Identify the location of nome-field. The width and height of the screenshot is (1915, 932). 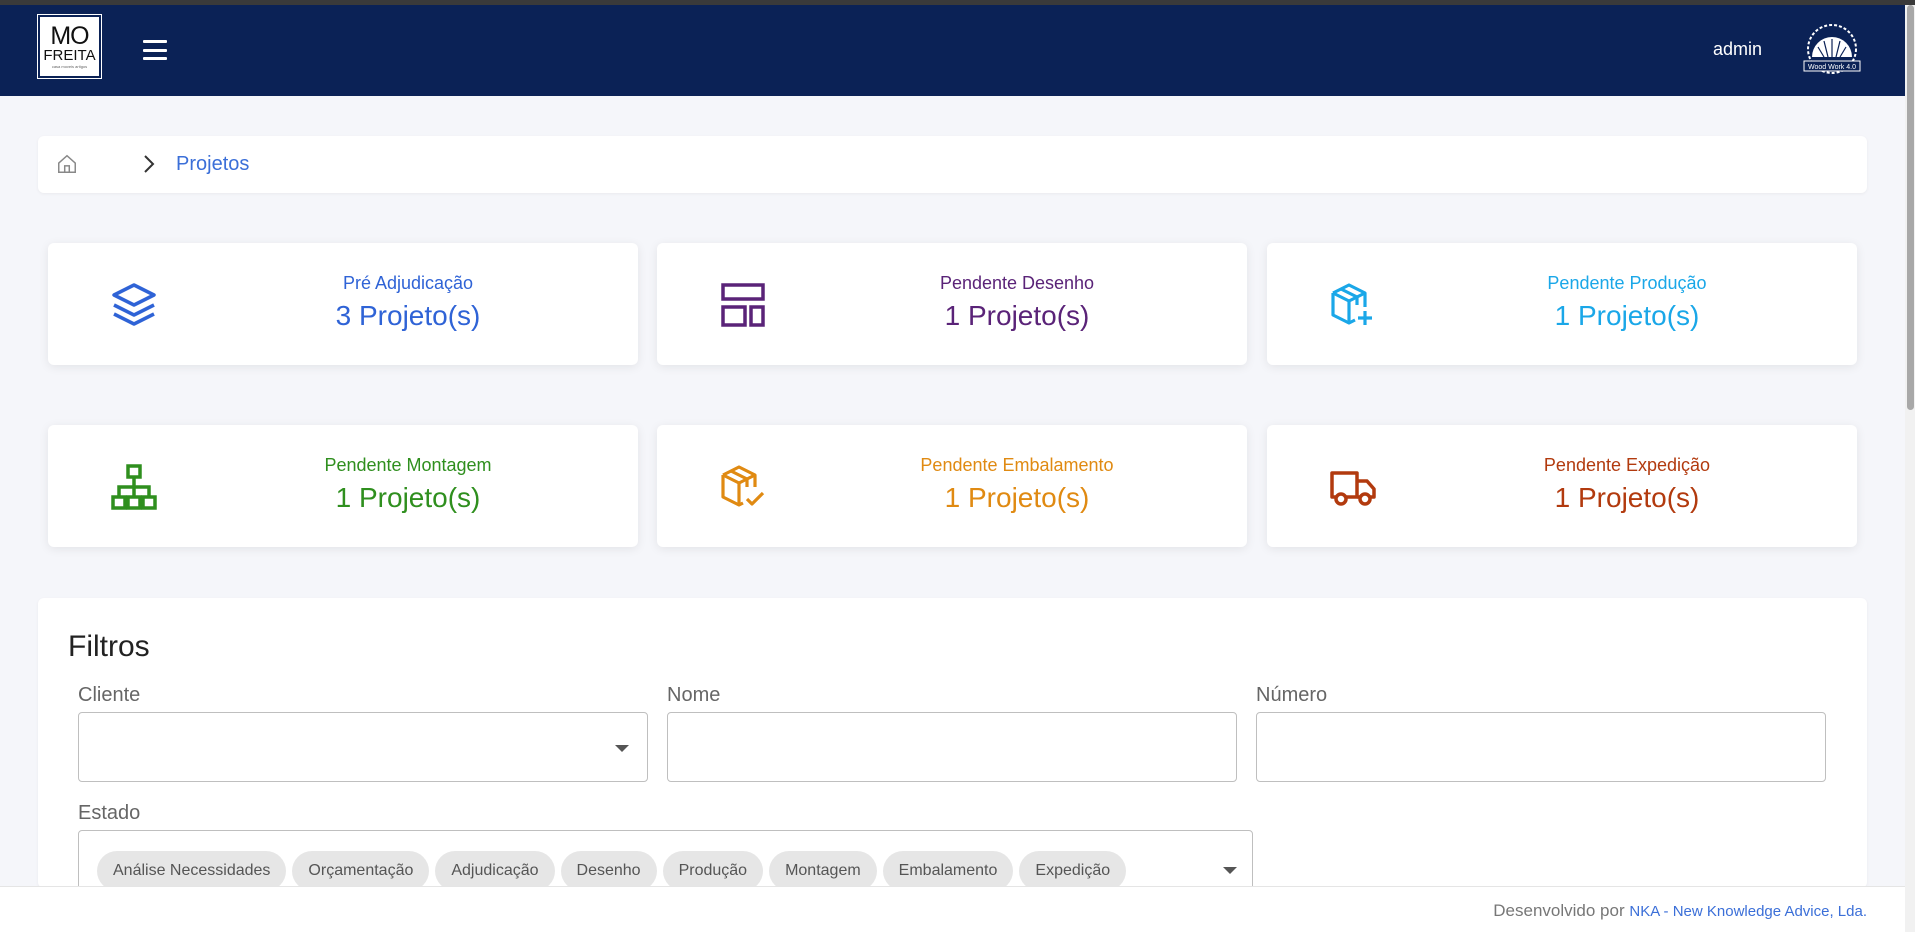
(952, 747).